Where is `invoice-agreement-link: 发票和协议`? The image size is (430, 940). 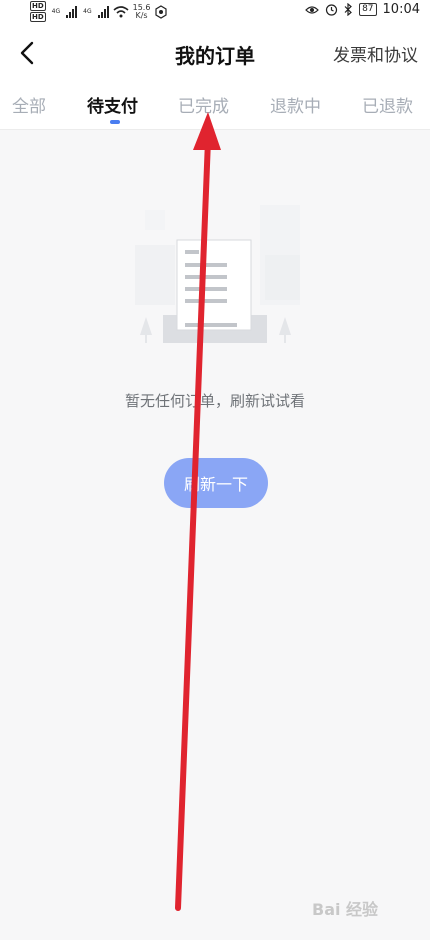
invoice-agreement-link: 发票和协议 is located at coordinates (375, 53).